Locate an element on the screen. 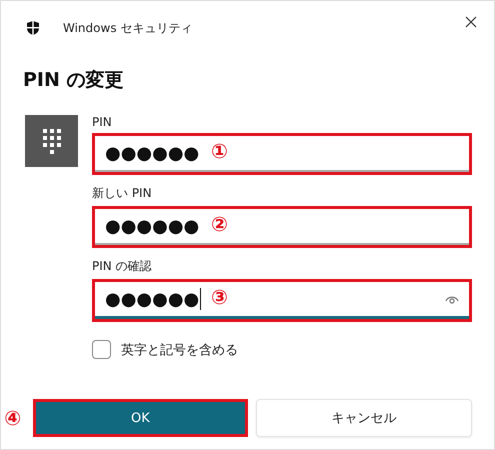  field-label: 新しい PIN is located at coordinates (122, 193).